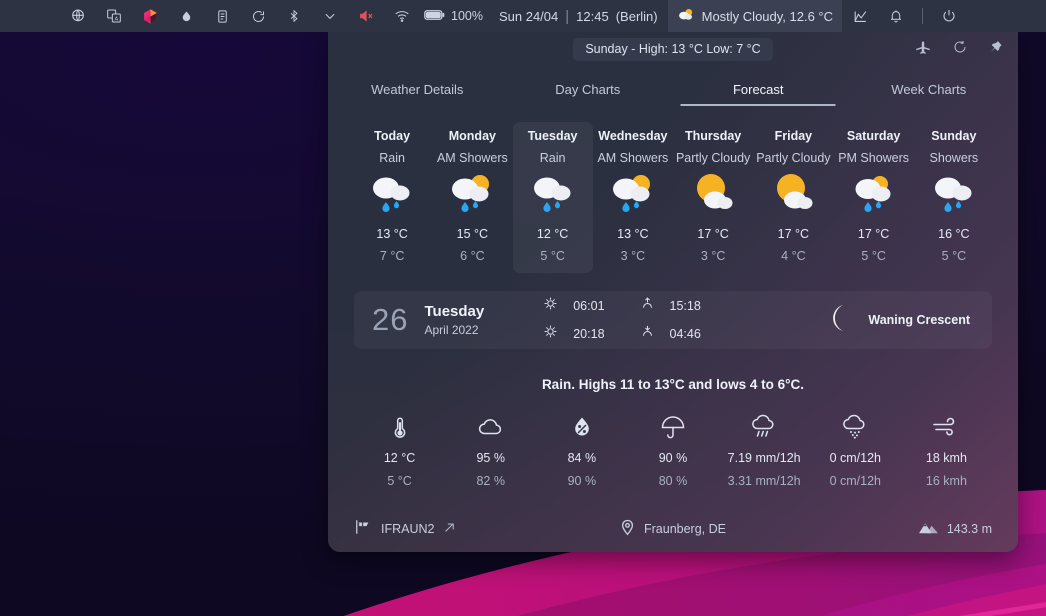 Image resolution: width=1046 pixels, height=616 pixels. What do you see at coordinates (713, 136) in the screenshot?
I see `forecast-day-name: Thursday` at bounding box center [713, 136].